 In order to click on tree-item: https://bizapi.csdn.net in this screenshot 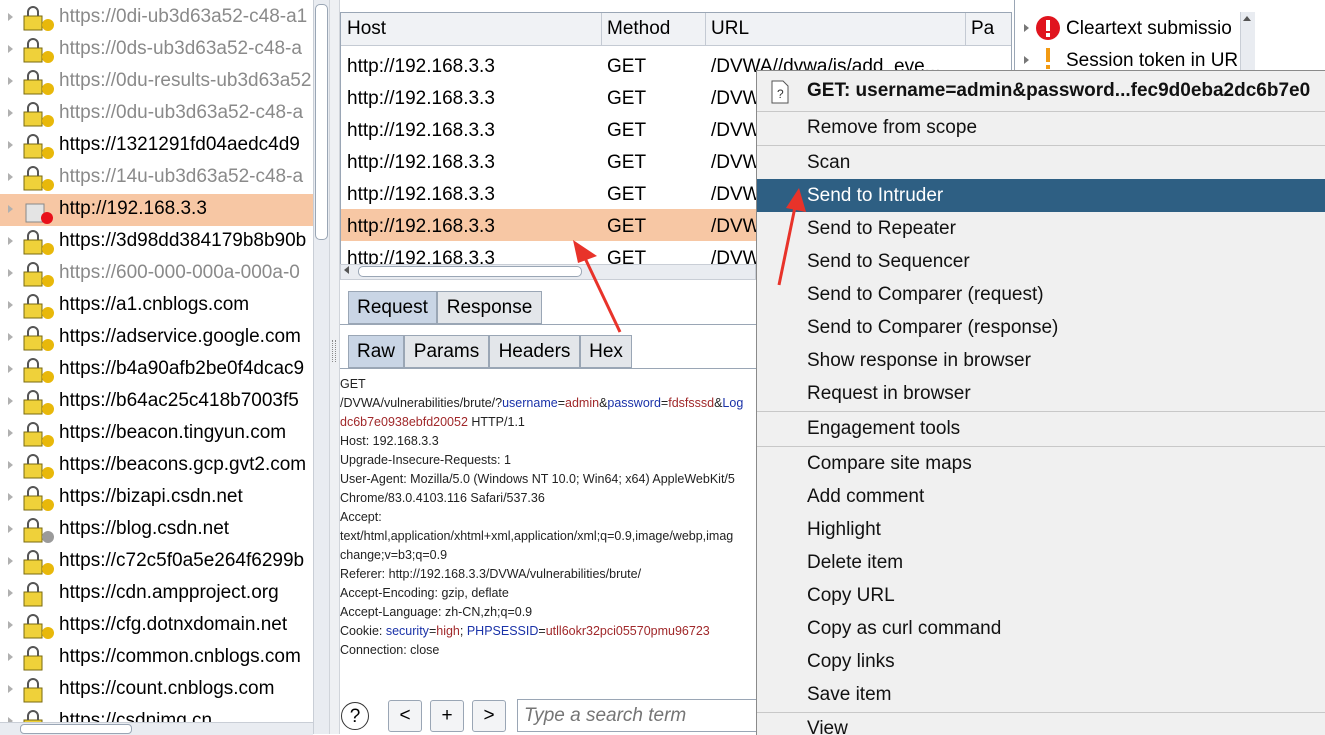, I will do `click(158, 498)`.